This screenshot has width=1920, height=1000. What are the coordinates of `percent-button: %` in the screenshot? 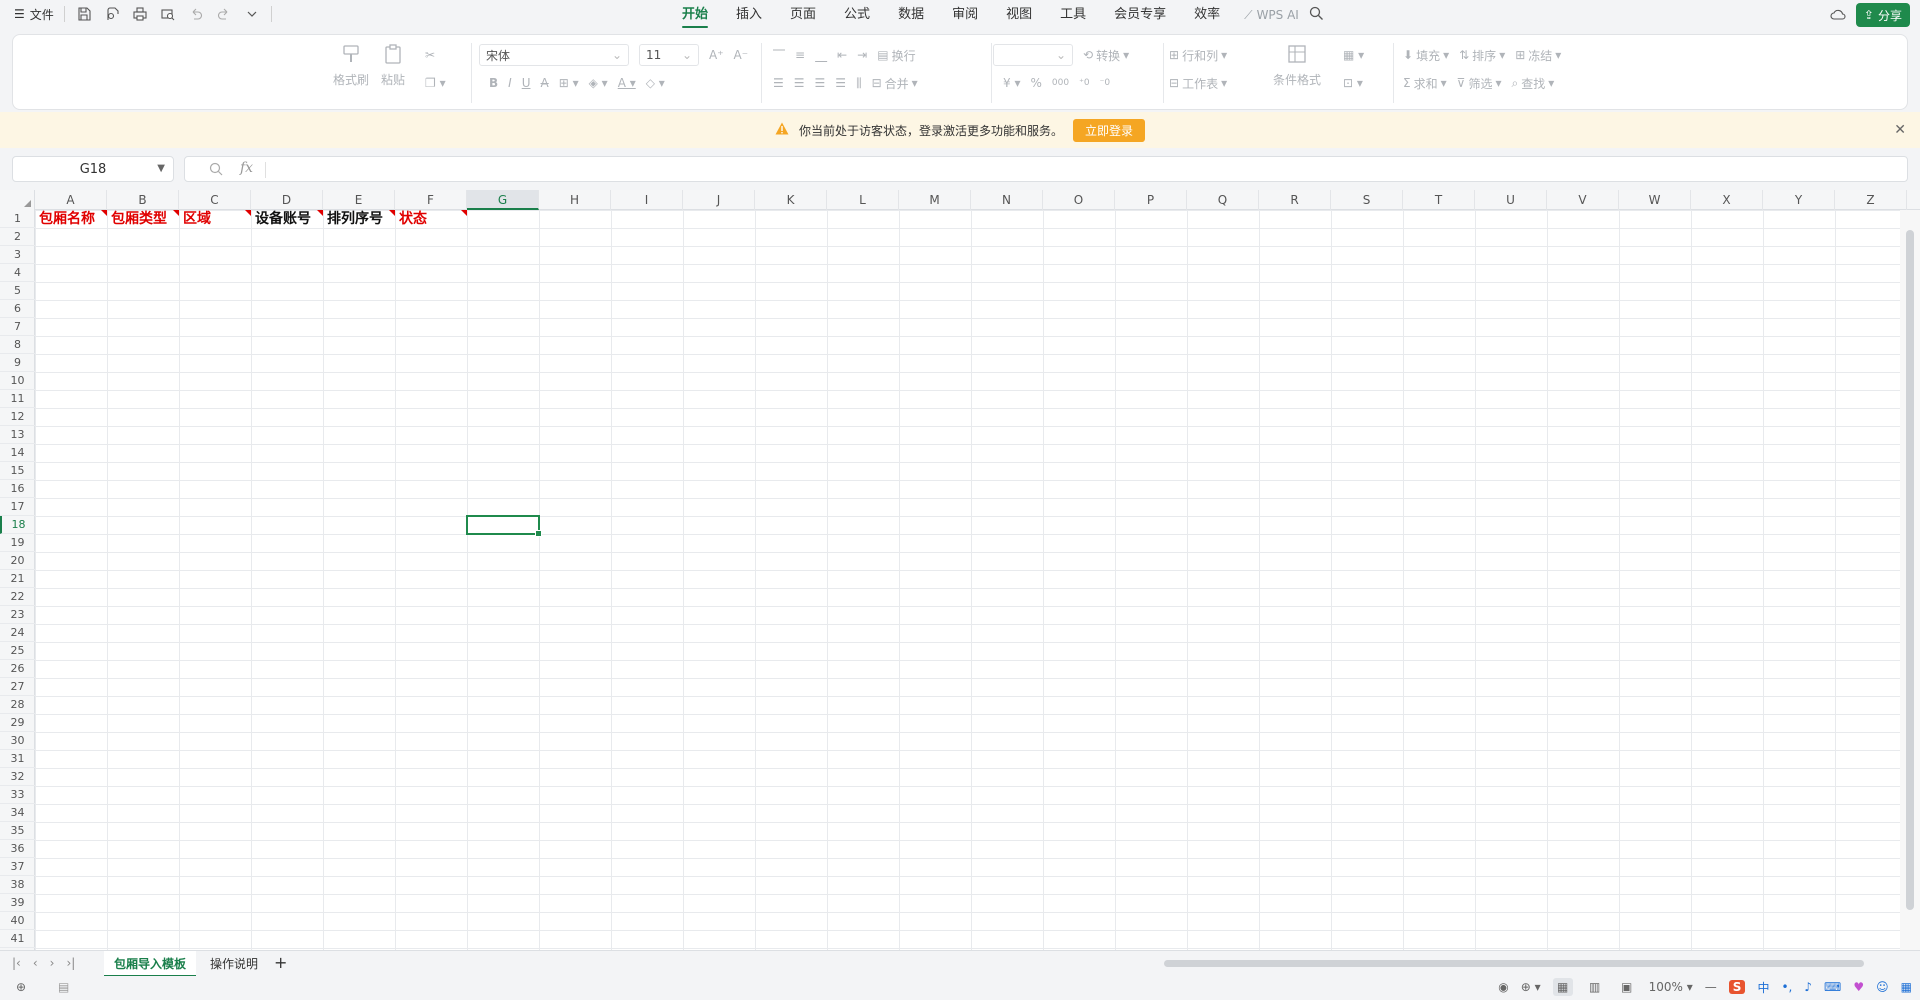 It's located at (1035, 83).